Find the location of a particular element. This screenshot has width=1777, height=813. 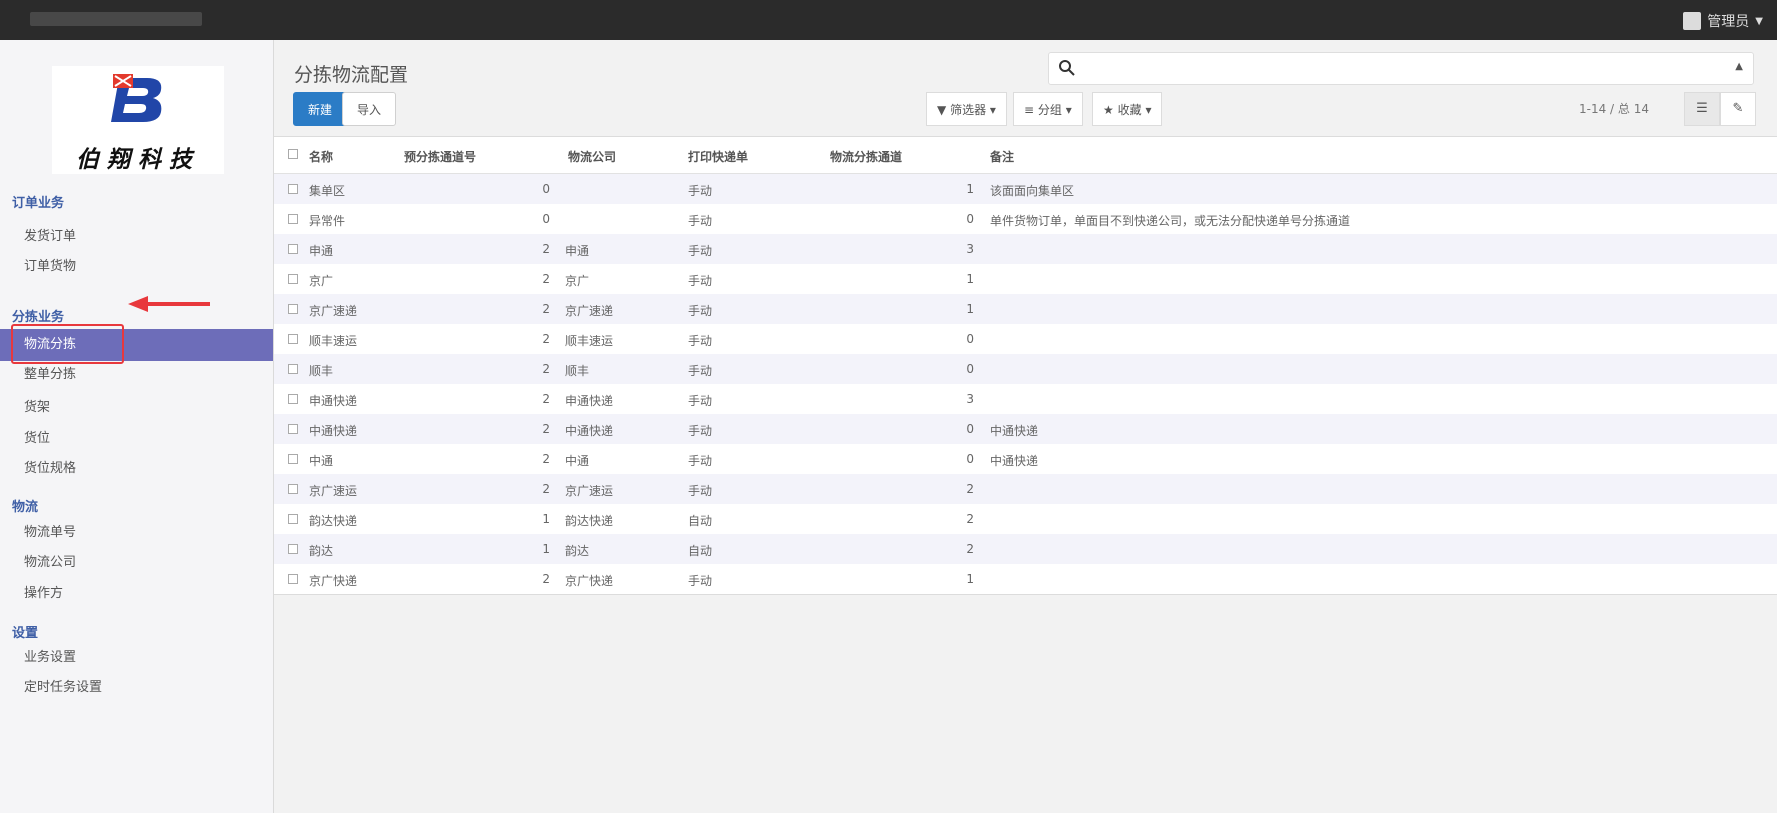

nav-section-sorting: 分拣业务 is located at coordinates (38, 317).